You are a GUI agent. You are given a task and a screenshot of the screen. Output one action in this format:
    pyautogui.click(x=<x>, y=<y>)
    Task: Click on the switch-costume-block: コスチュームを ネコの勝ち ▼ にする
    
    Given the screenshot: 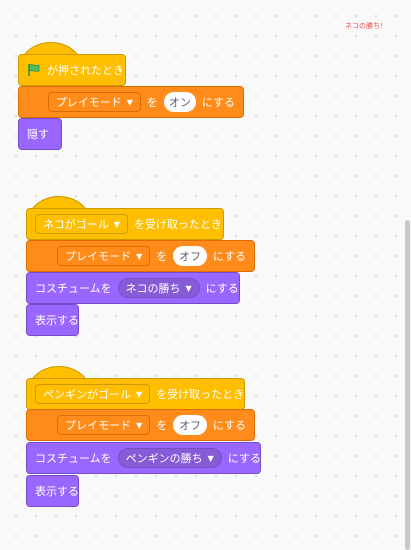 What is the action you would take?
    pyautogui.click(x=133, y=288)
    